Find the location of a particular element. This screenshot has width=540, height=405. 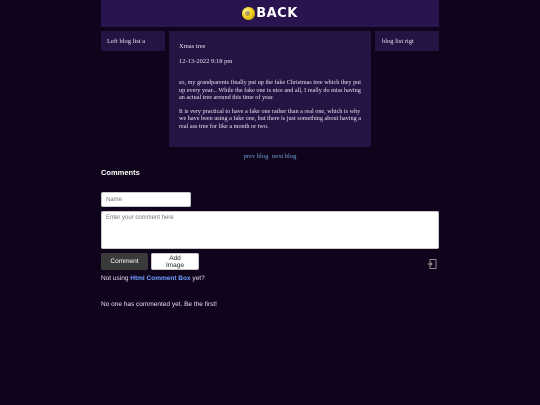

right-blog-list-label: blog list rigt is located at coordinates (398, 41).